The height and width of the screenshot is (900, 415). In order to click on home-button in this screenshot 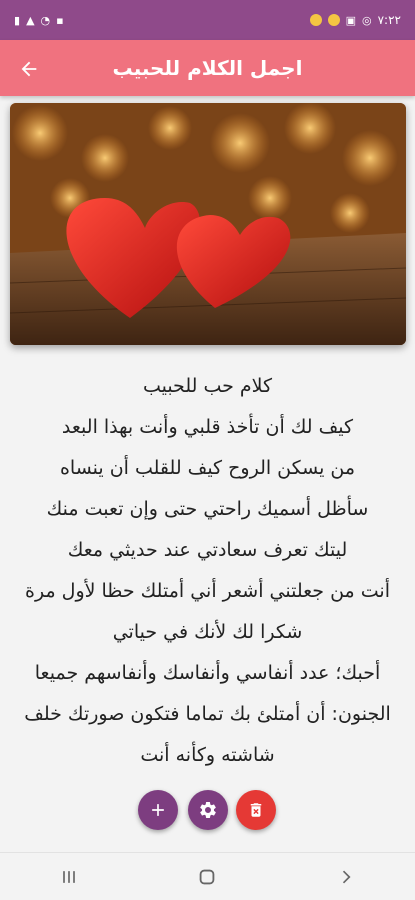, I will do `click(207, 877)`.